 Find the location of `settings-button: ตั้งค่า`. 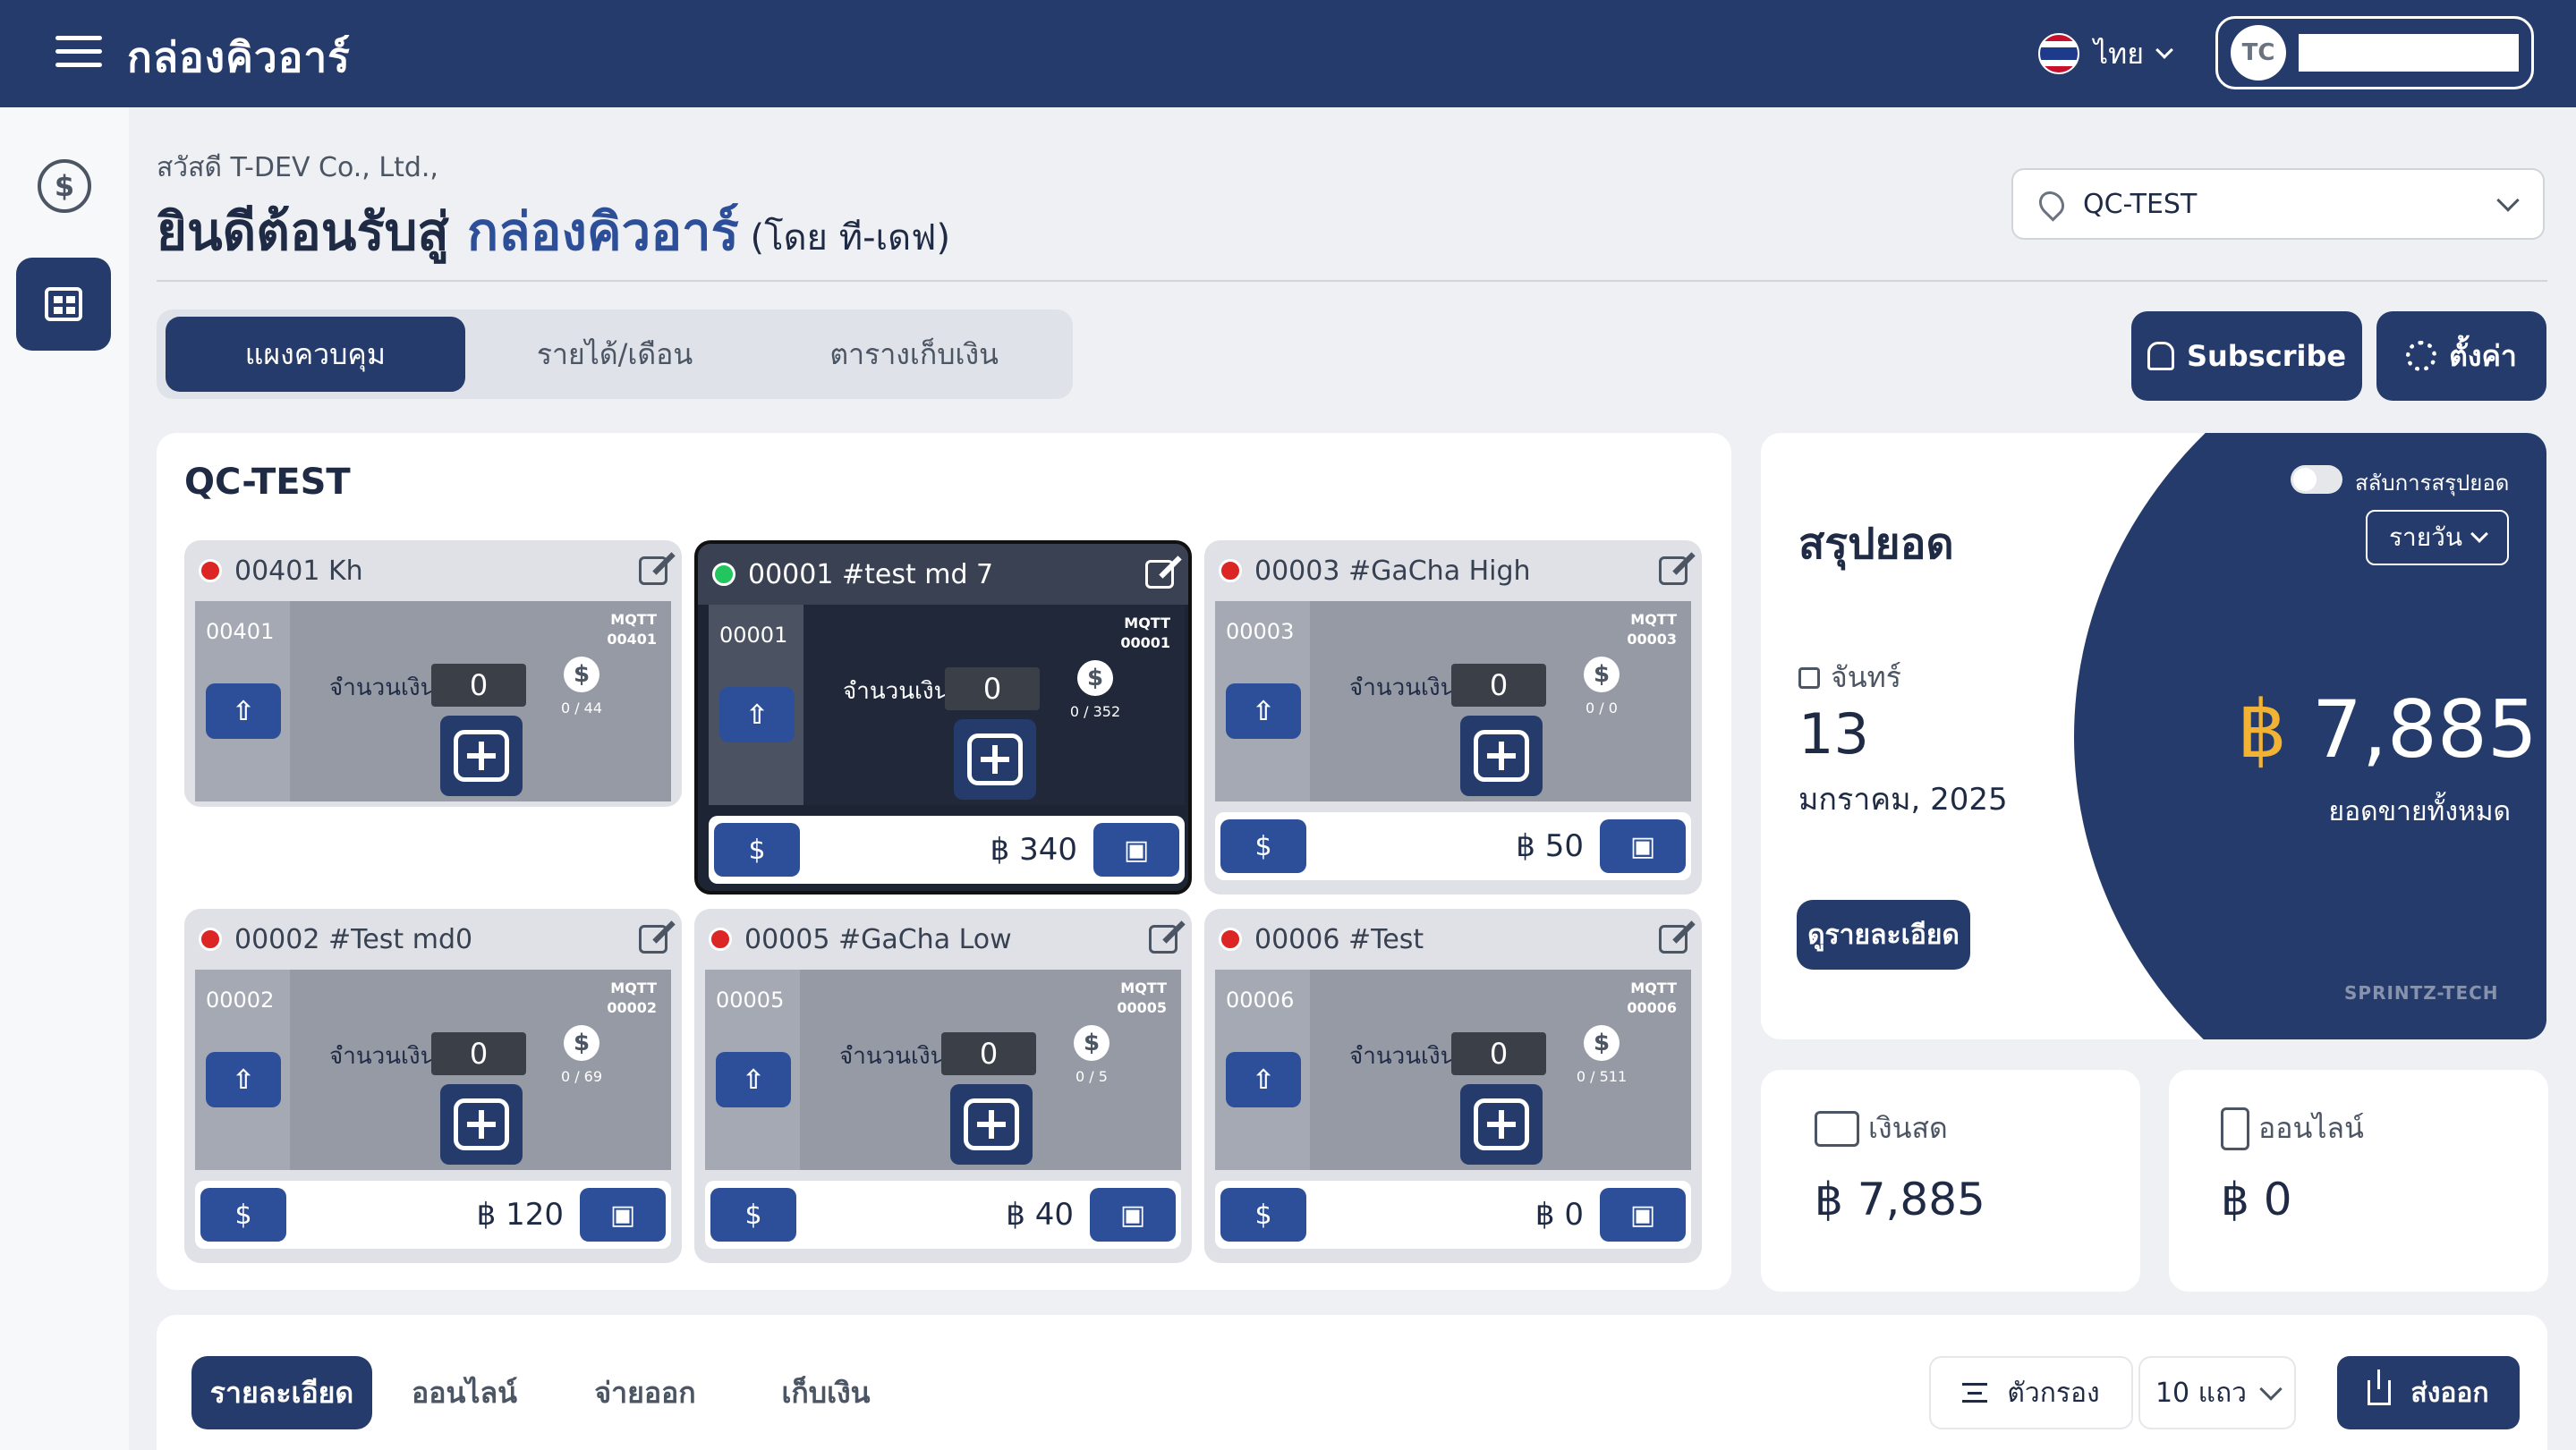

settings-button: ตั้งค่า is located at coordinates (2461, 356).